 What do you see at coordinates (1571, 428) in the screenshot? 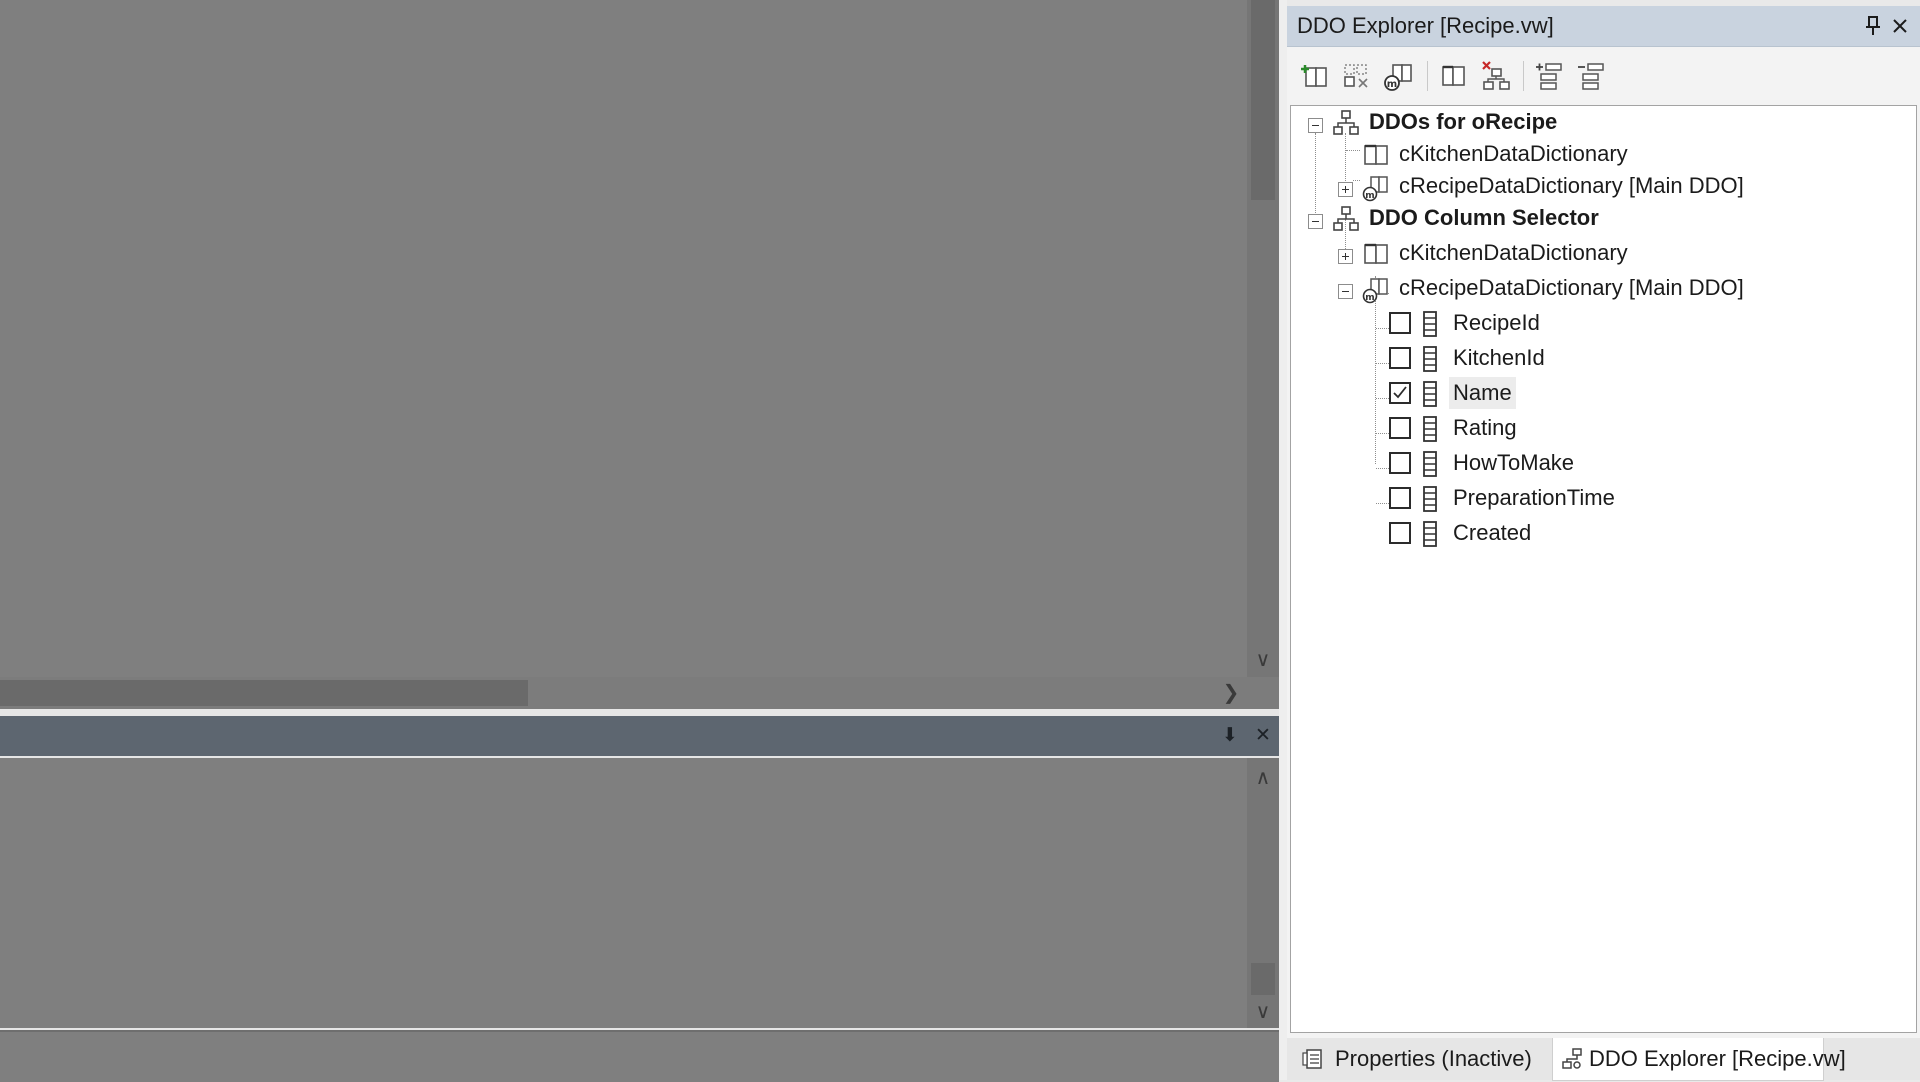
I see `column-item: Rating` at bounding box center [1571, 428].